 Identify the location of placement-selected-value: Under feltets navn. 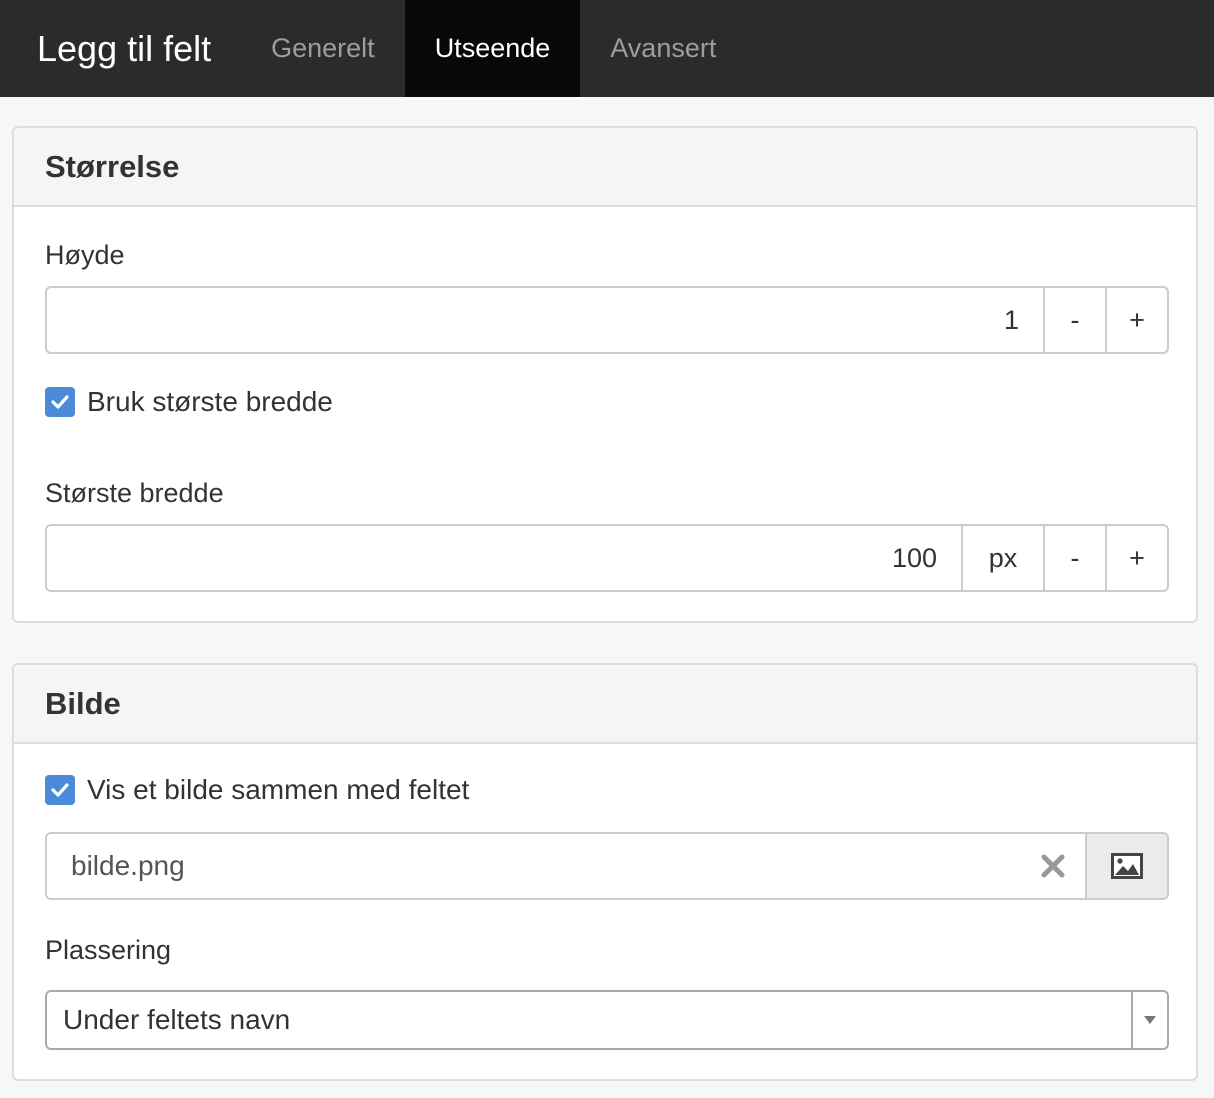
(177, 1019).